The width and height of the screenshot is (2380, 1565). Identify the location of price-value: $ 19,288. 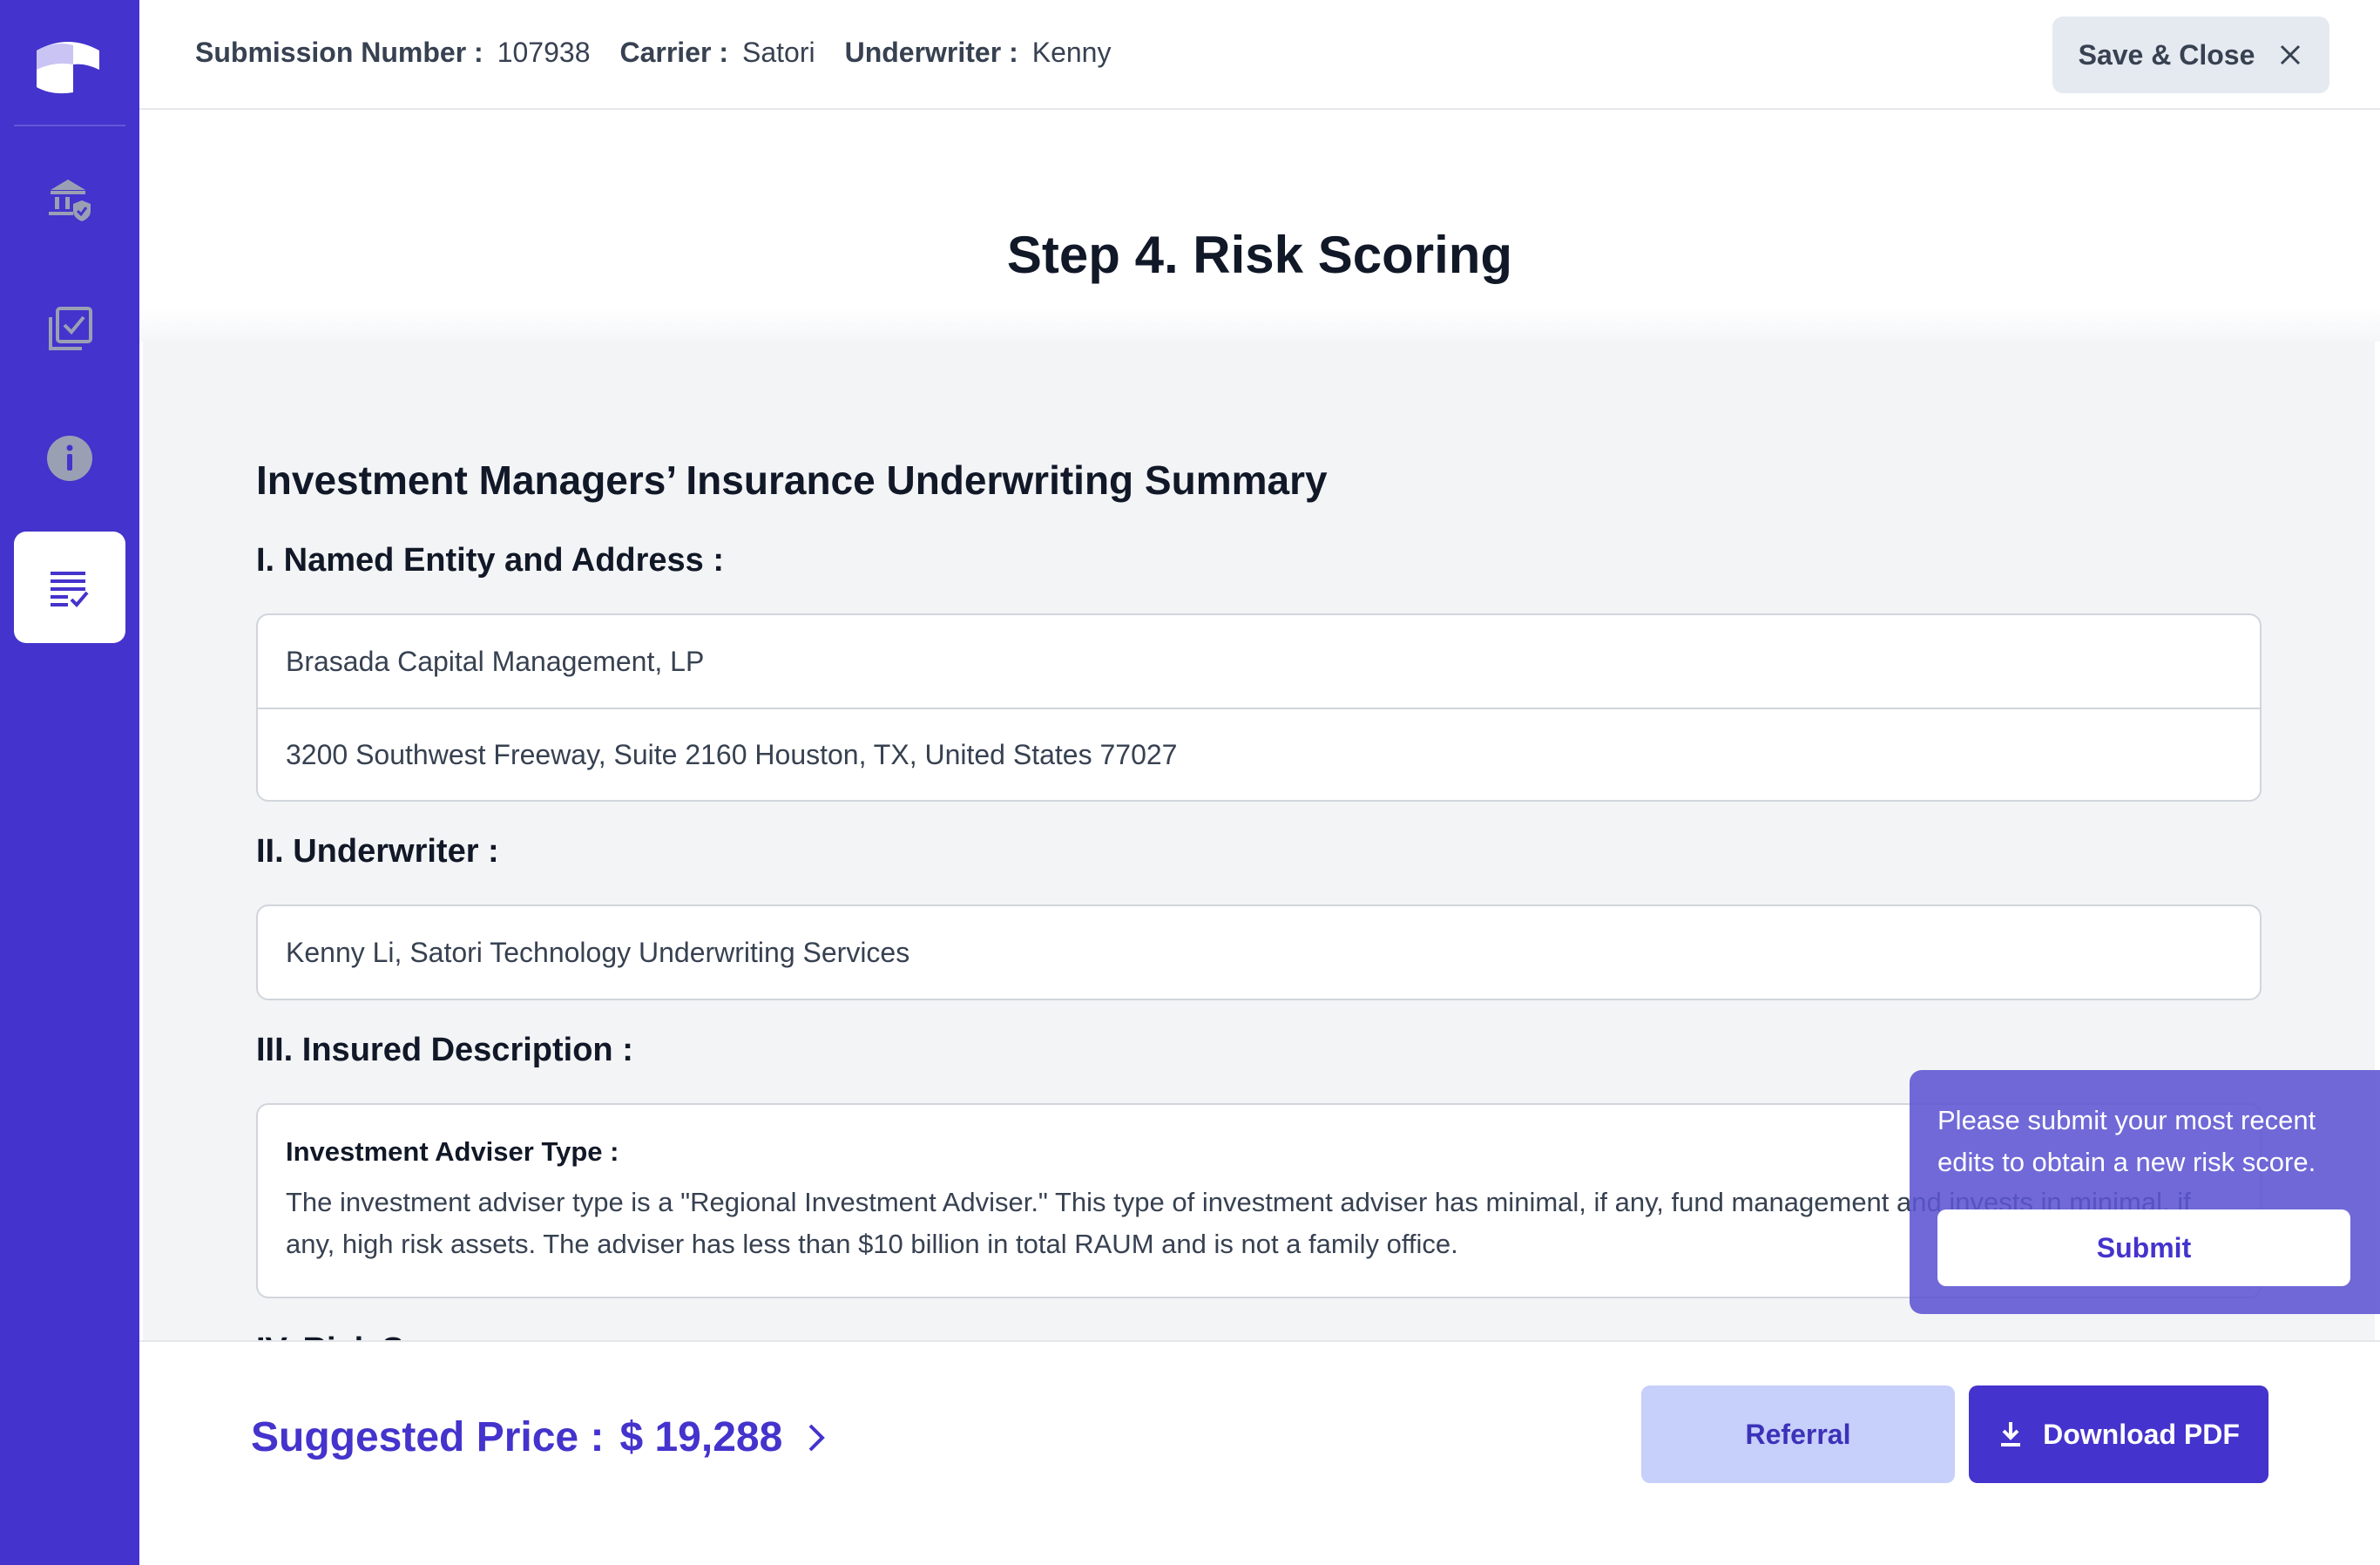
(701, 1437).